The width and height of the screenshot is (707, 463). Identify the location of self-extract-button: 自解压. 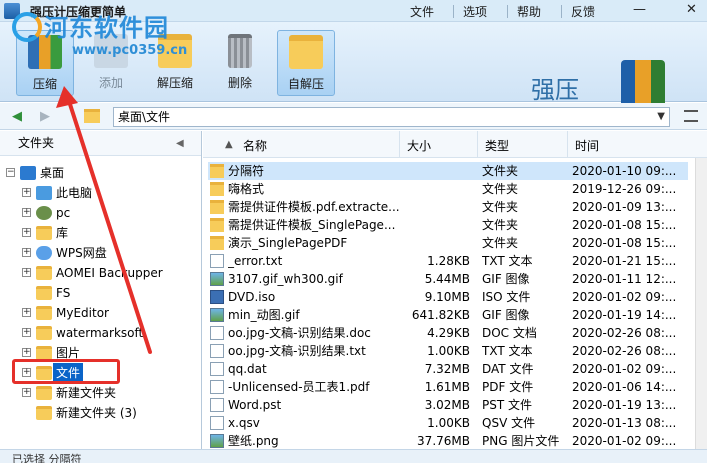
(306, 63).